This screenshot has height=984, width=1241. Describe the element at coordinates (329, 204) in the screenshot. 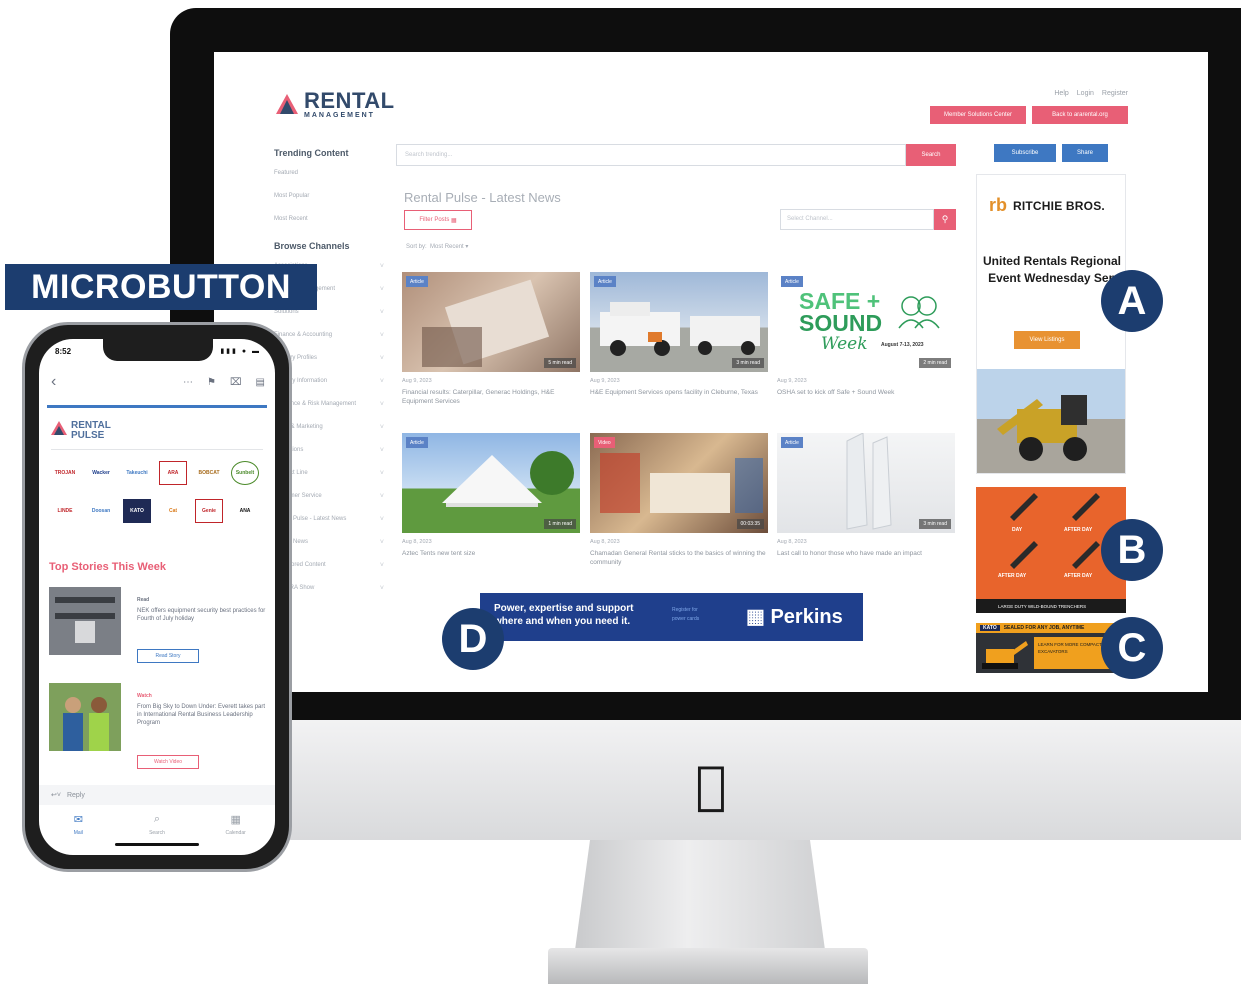

I see `sidebar-item-popular: Most Popular` at that location.